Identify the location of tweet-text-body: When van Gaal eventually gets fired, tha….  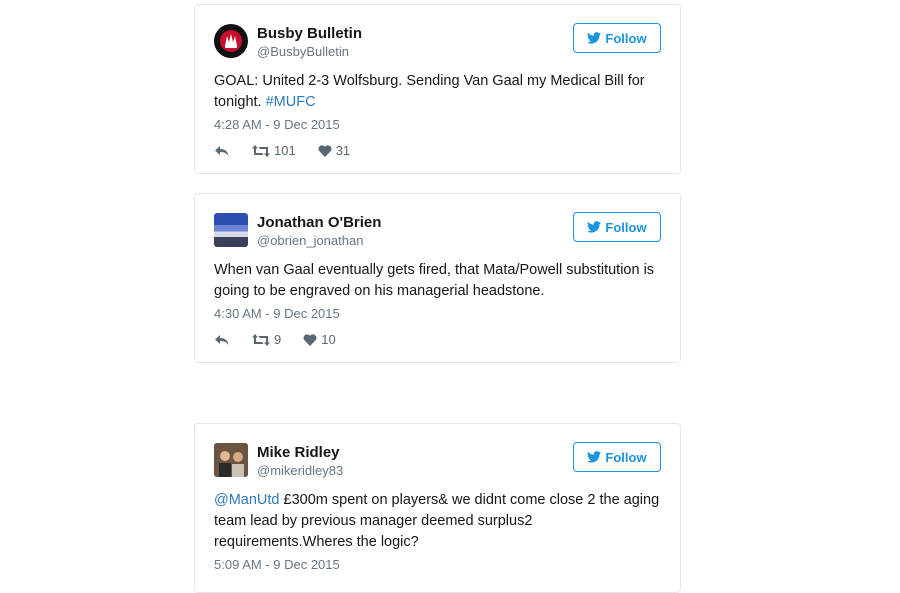
(434, 280).